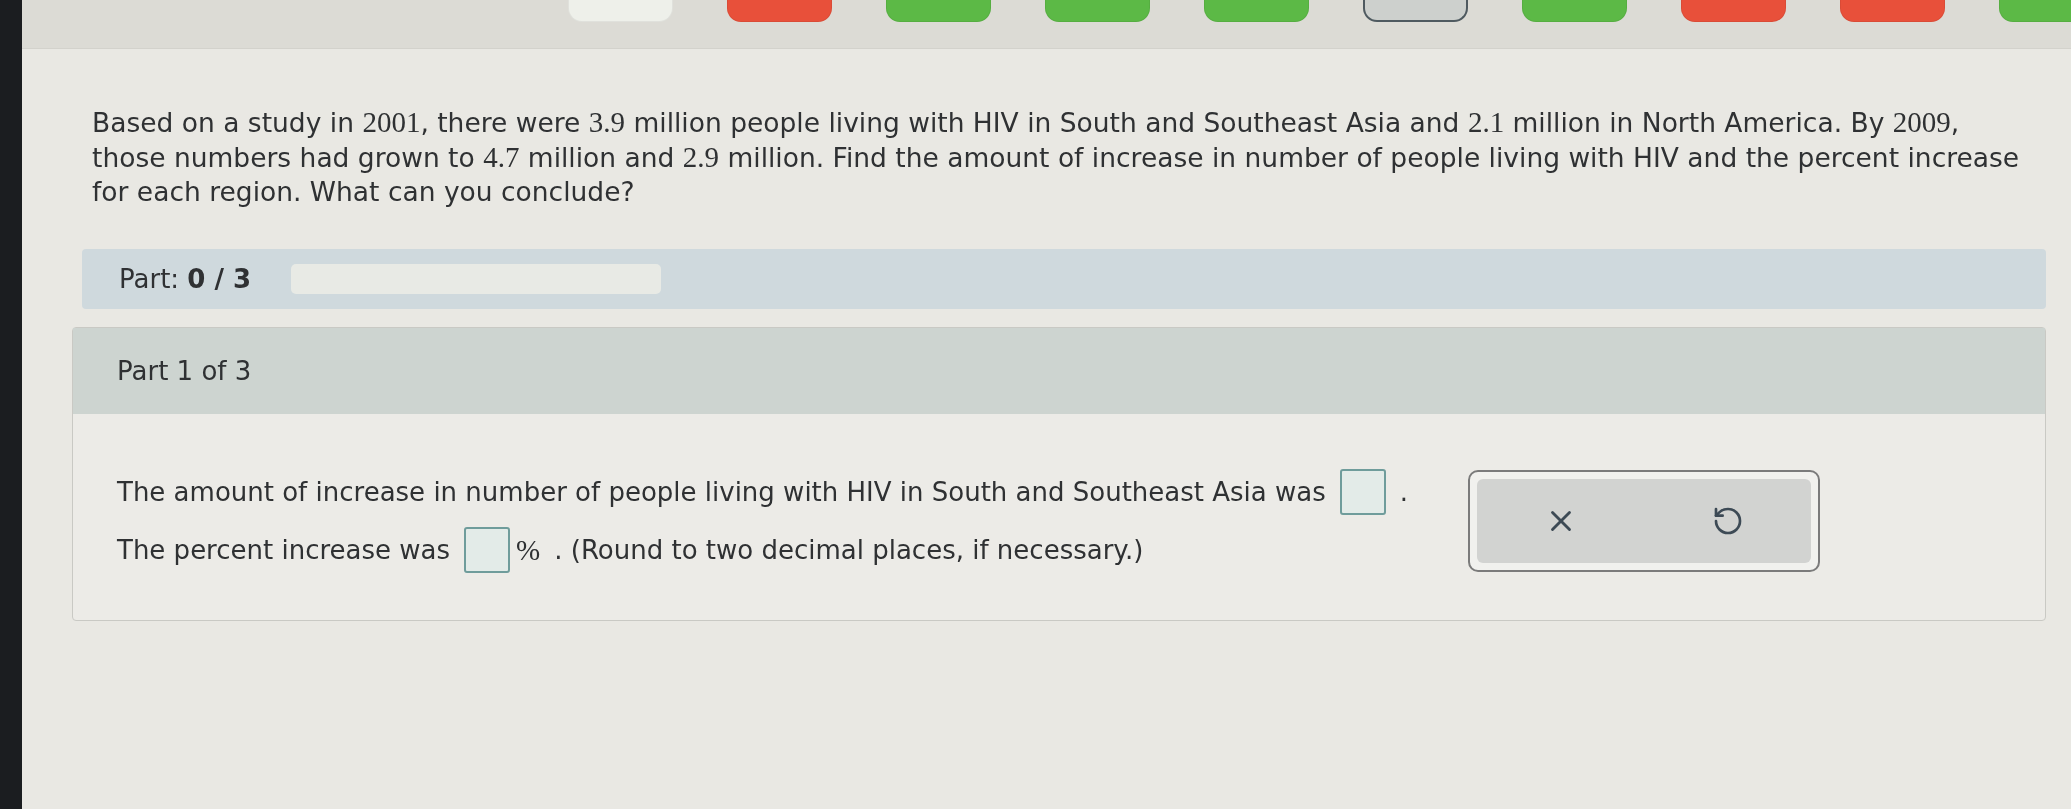  What do you see at coordinates (284, 550) in the screenshot?
I see `prompt-text: The percent increase was` at bounding box center [284, 550].